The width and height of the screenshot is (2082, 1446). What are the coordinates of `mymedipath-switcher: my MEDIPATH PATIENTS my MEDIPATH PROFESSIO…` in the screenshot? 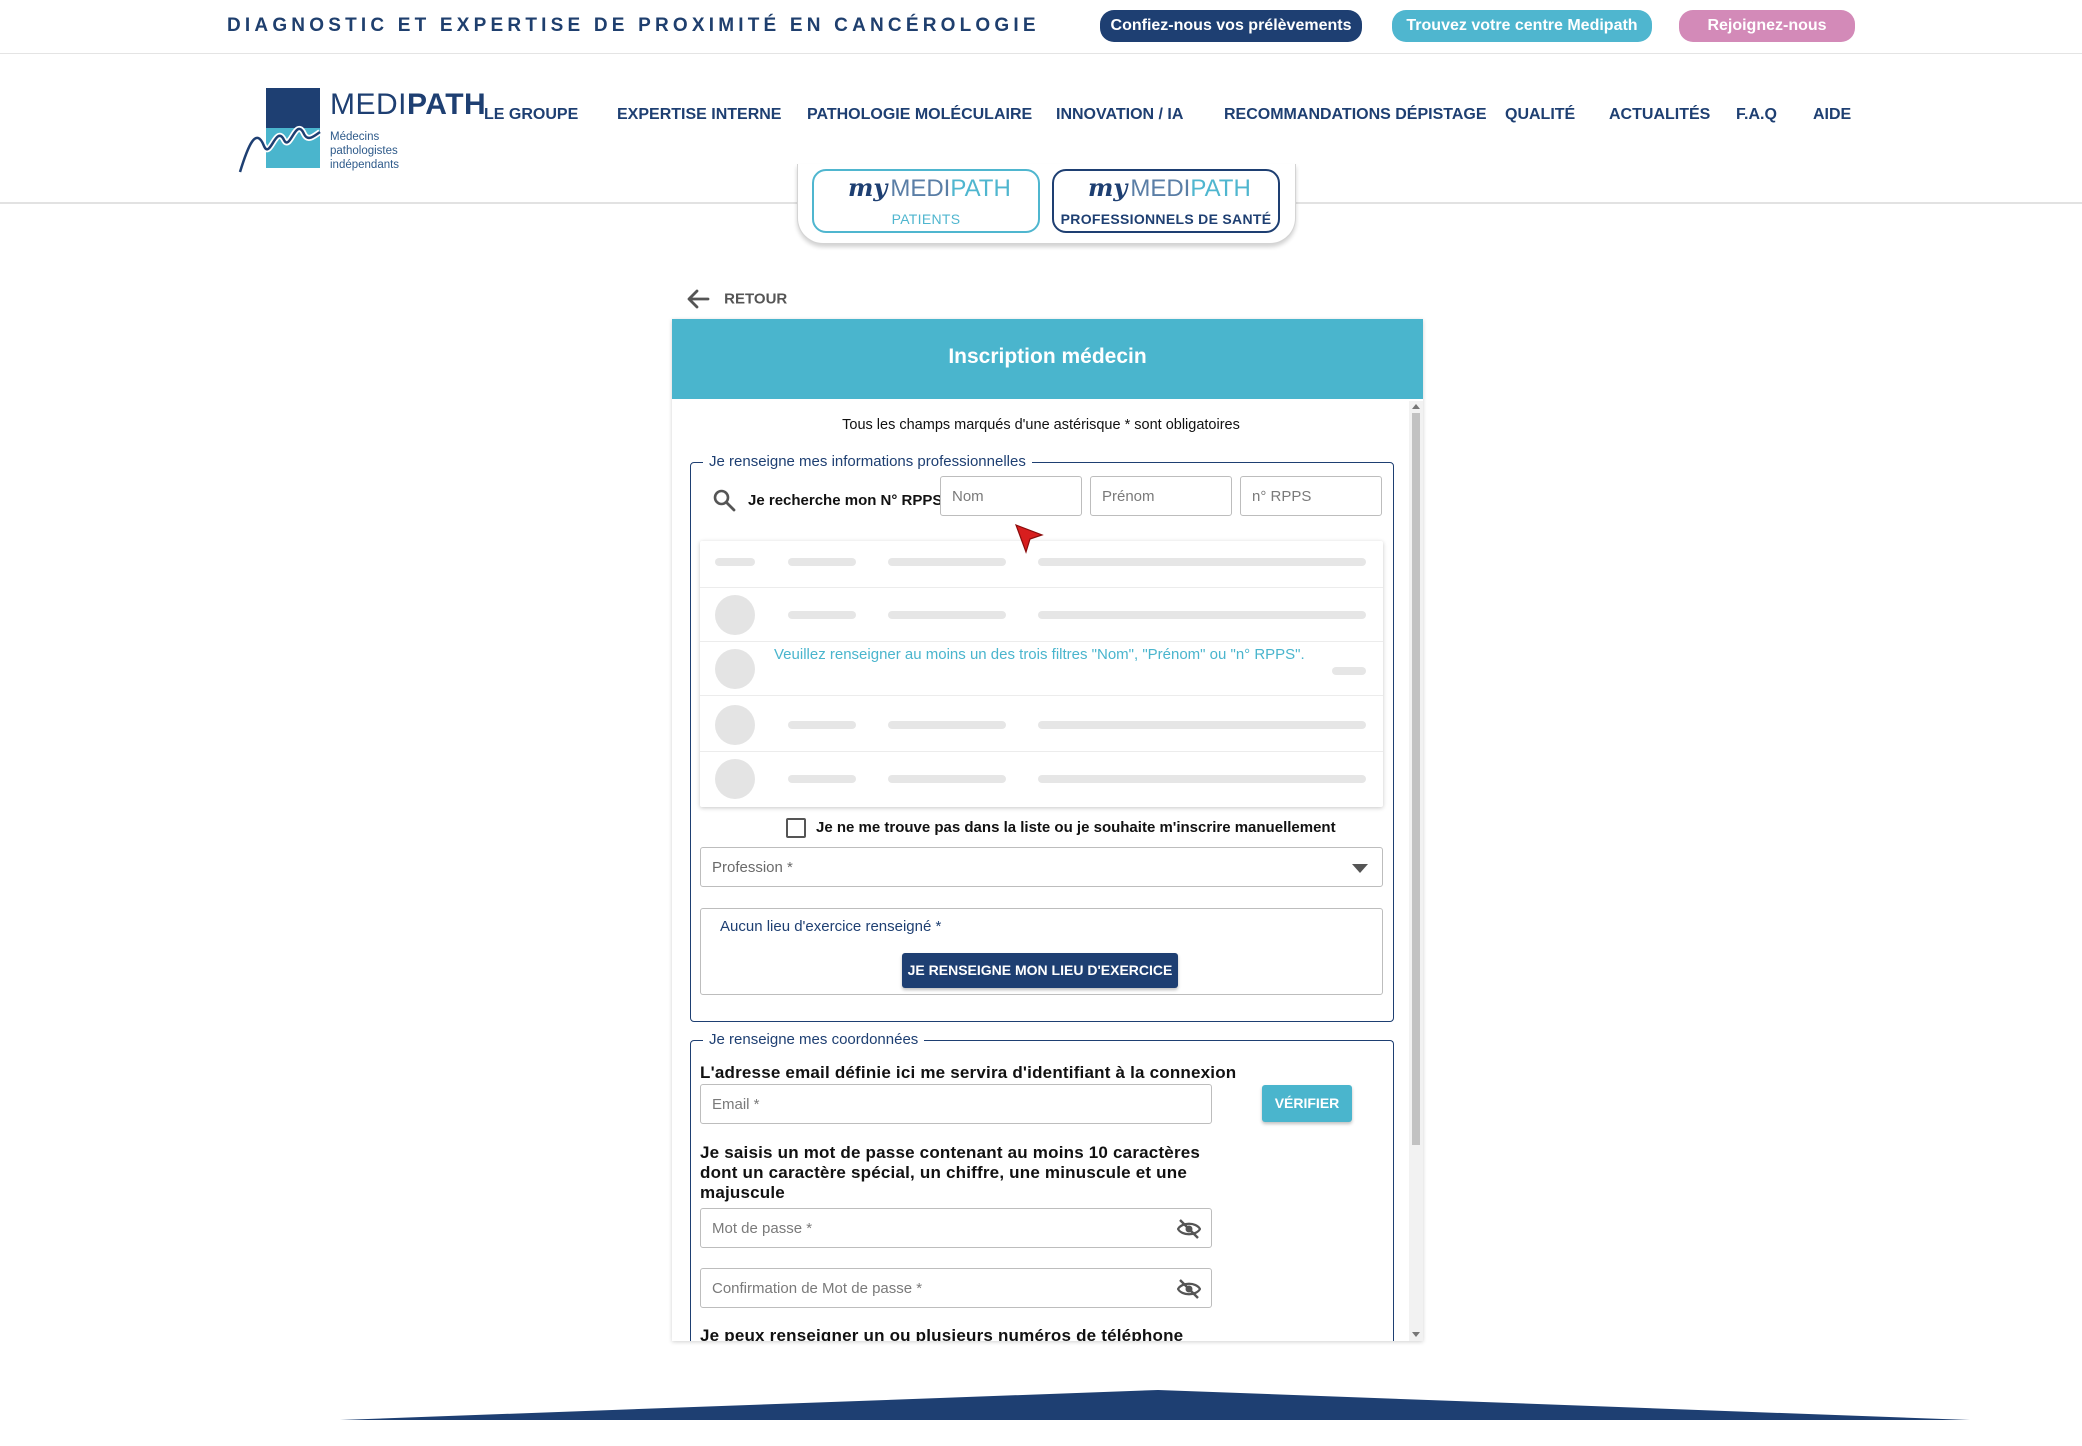 It's located at (1046, 204).